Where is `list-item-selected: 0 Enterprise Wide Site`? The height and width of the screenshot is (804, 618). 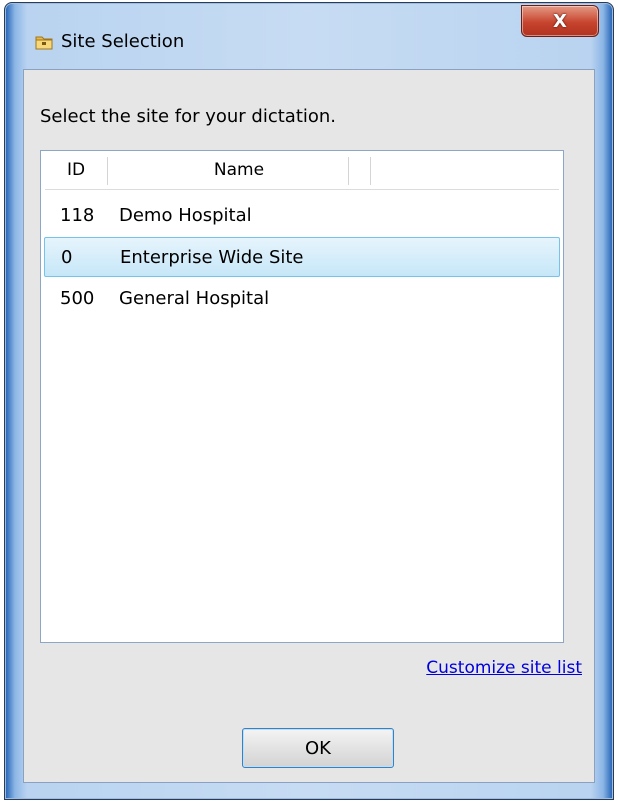
list-item-selected: 0 Enterprise Wide Site is located at coordinates (302, 257).